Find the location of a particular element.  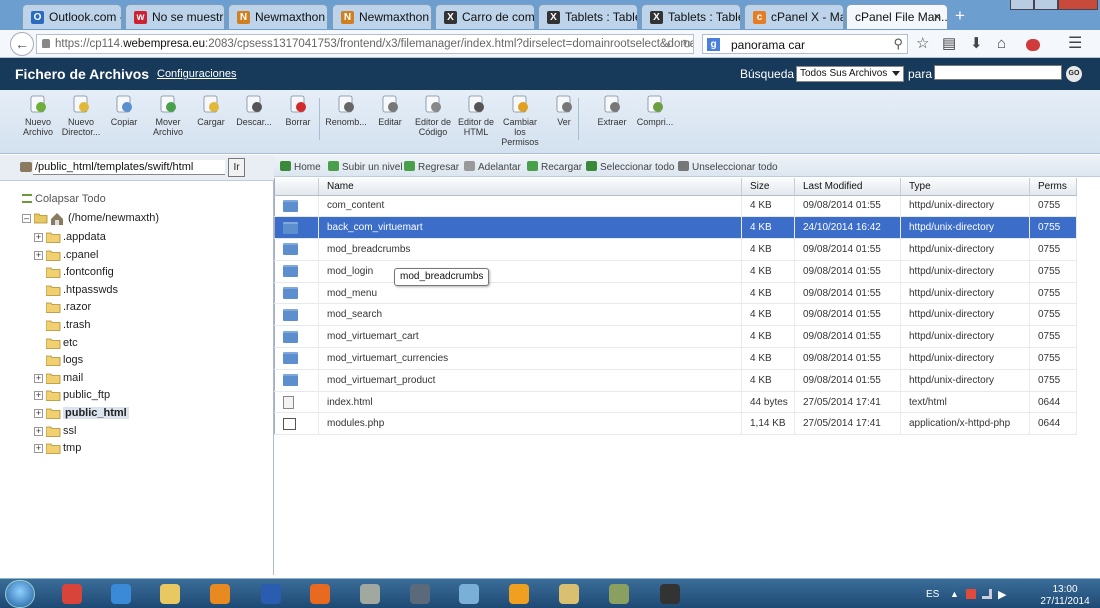

extension-badge-icon is located at coordinates (1033, 45).